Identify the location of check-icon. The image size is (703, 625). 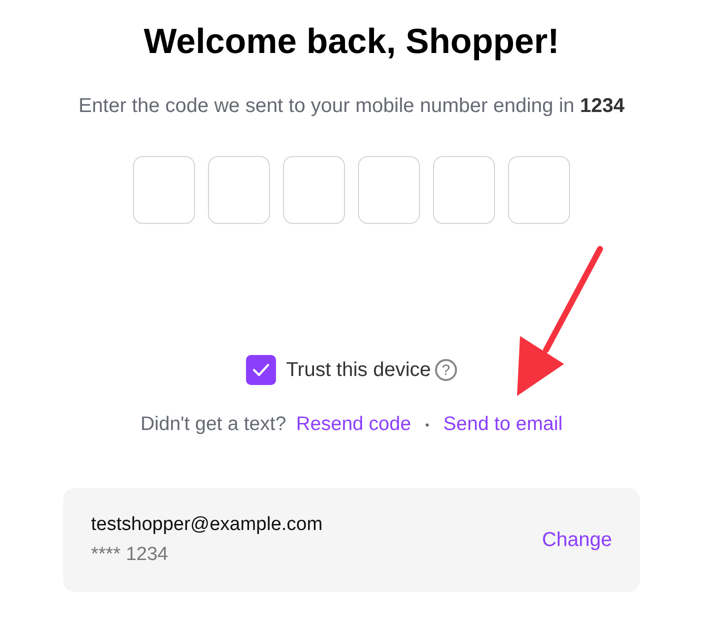
(261, 370).